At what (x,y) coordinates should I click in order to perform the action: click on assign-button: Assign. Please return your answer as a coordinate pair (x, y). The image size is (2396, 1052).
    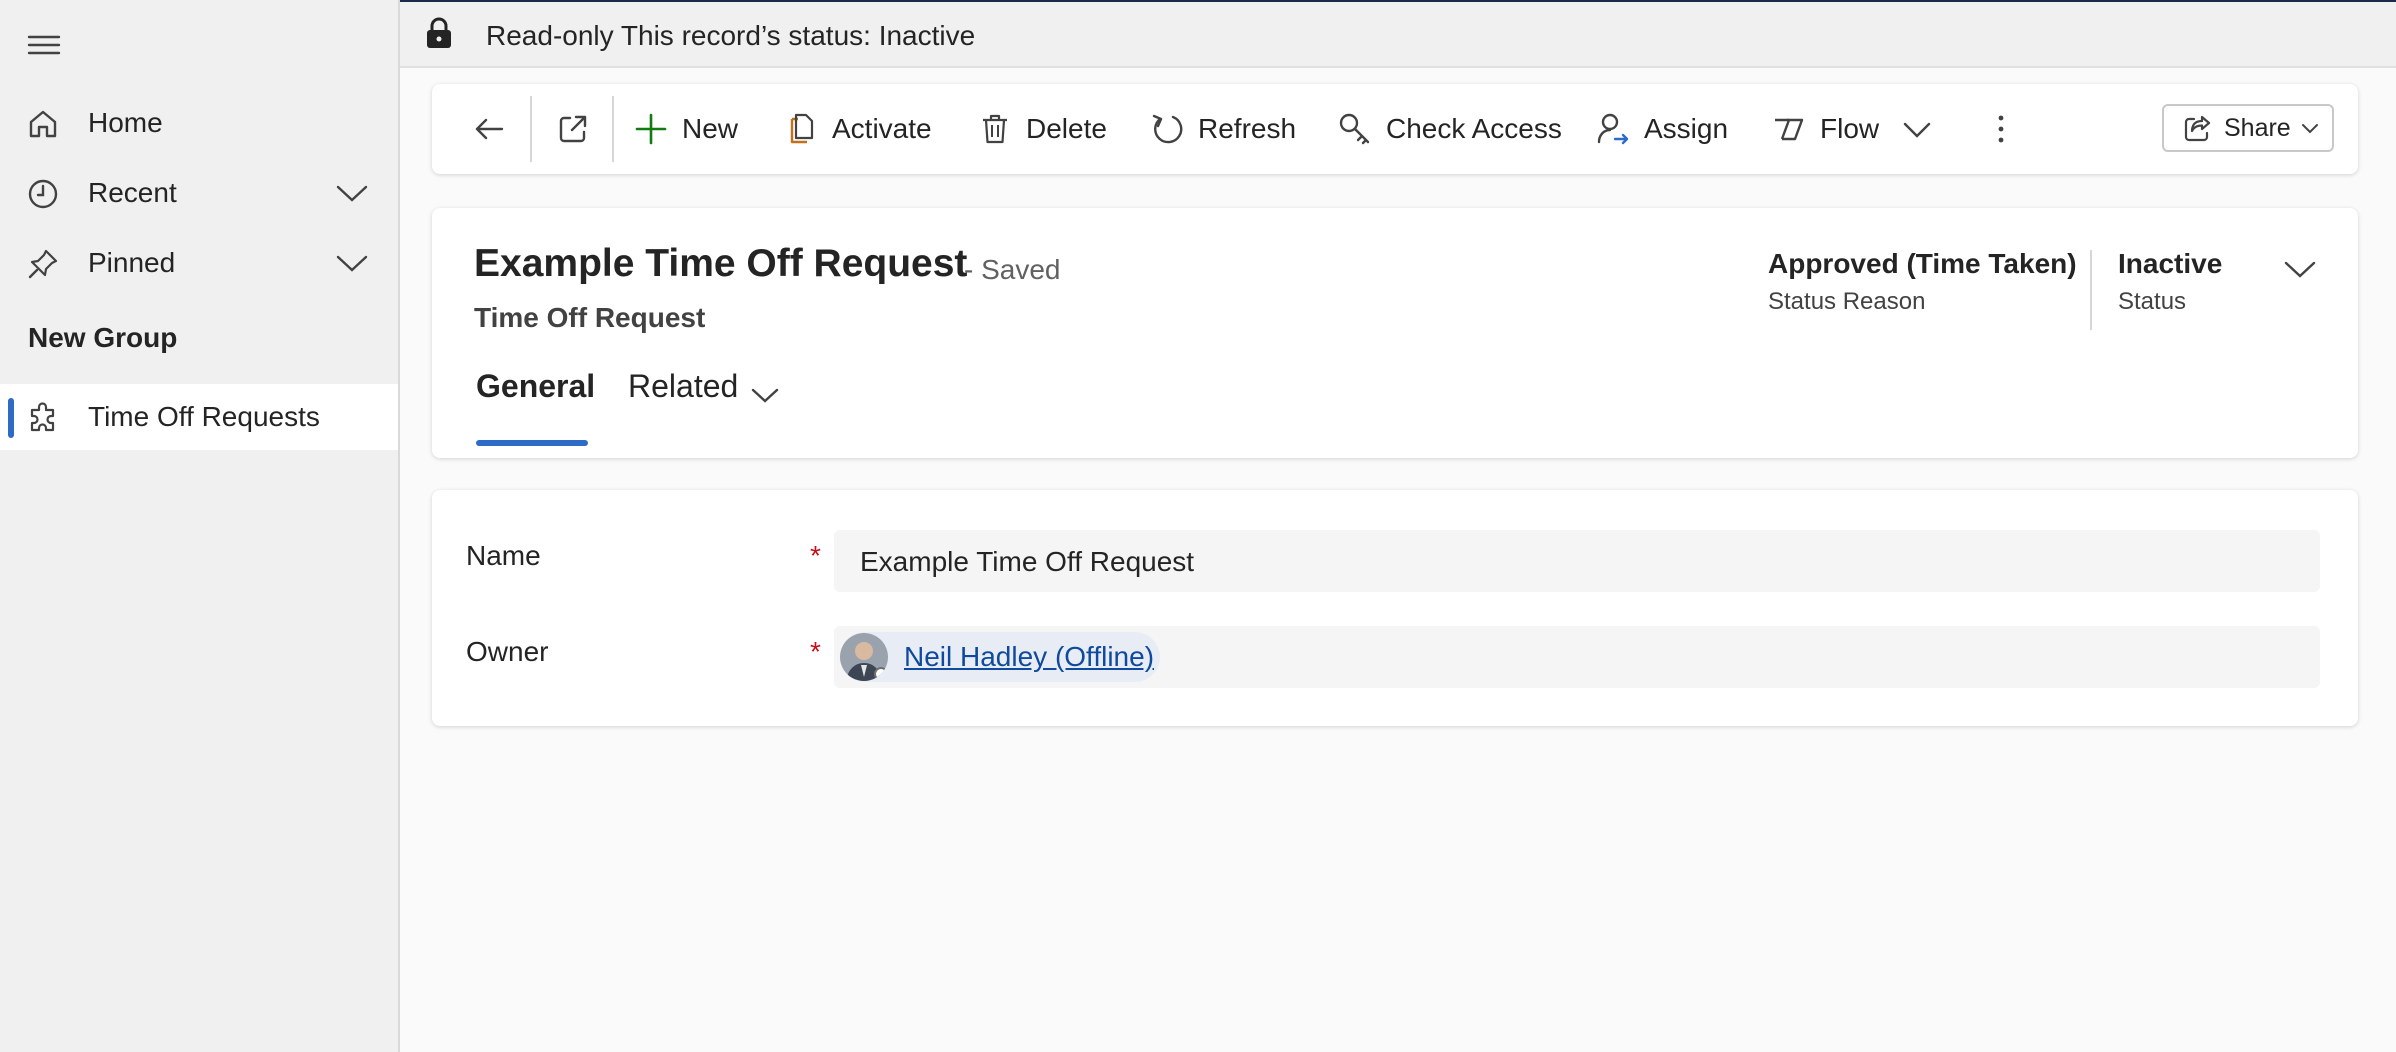
    Looking at the image, I should click on (1662, 129).